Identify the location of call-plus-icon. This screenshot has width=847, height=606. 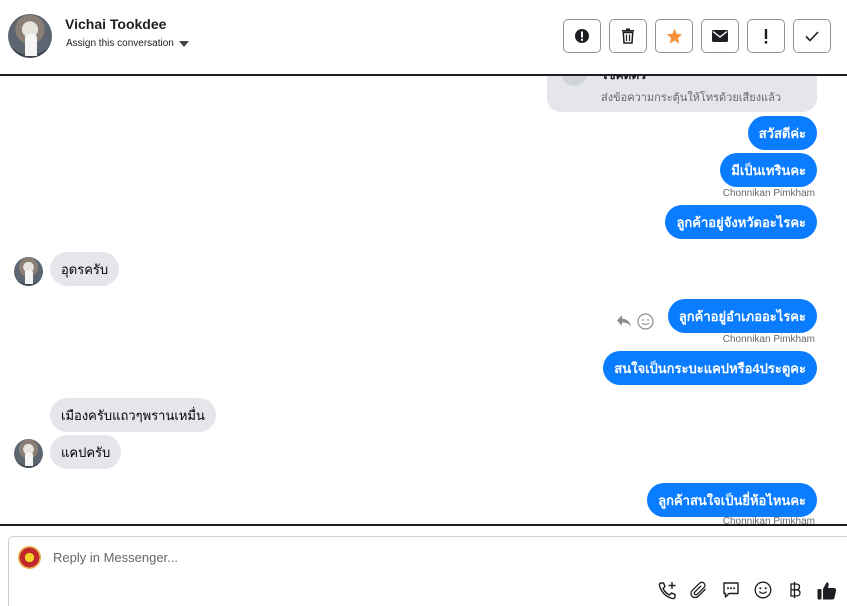
(667, 590).